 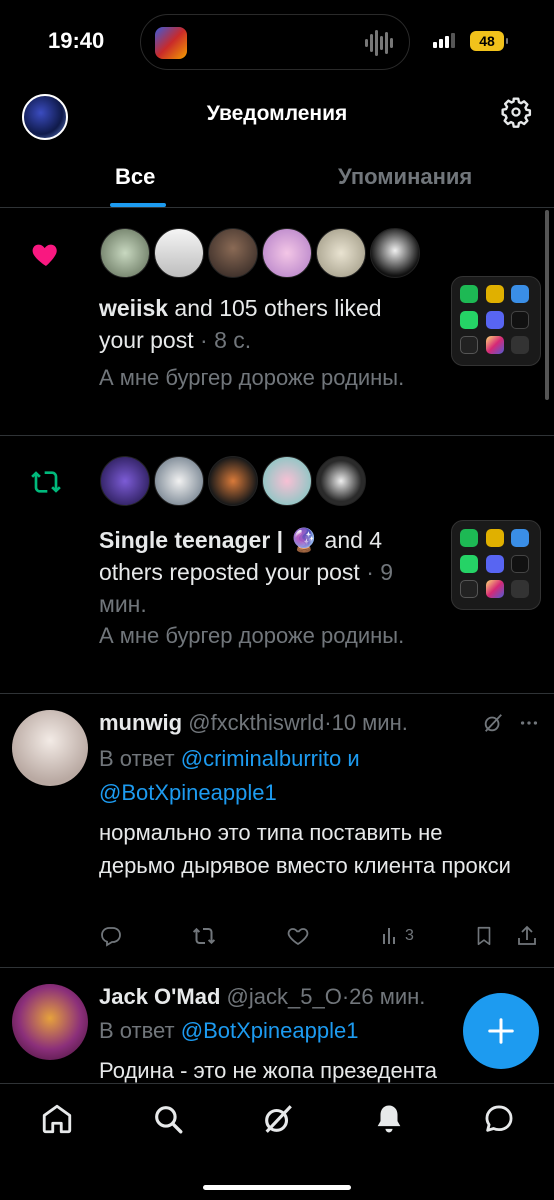 What do you see at coordinates (389, 1119) in the screenshot?
I see `bell-icon` at bounding box center [389, 1119].